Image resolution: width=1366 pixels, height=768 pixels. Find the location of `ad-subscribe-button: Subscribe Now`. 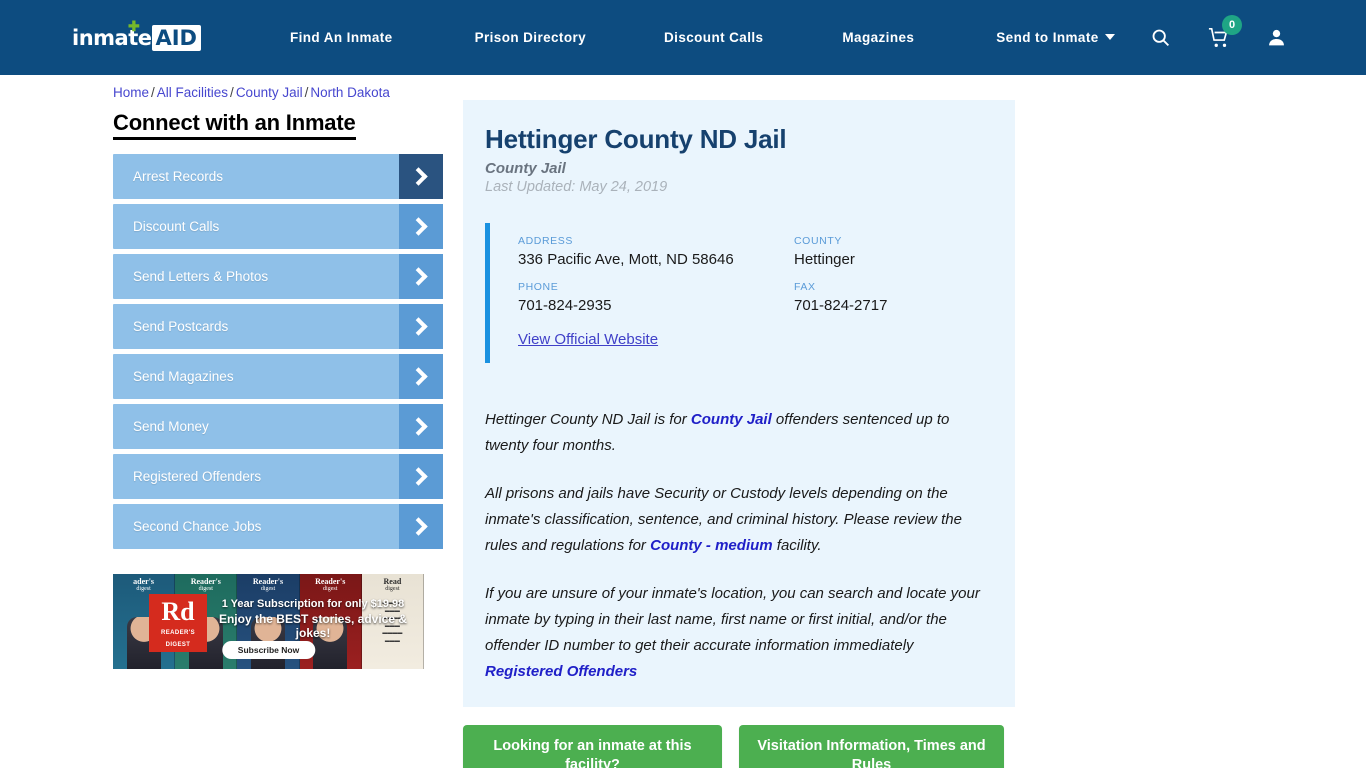

ad-subscribe-button: Subscribe Now is located at coordinates (268, 650).